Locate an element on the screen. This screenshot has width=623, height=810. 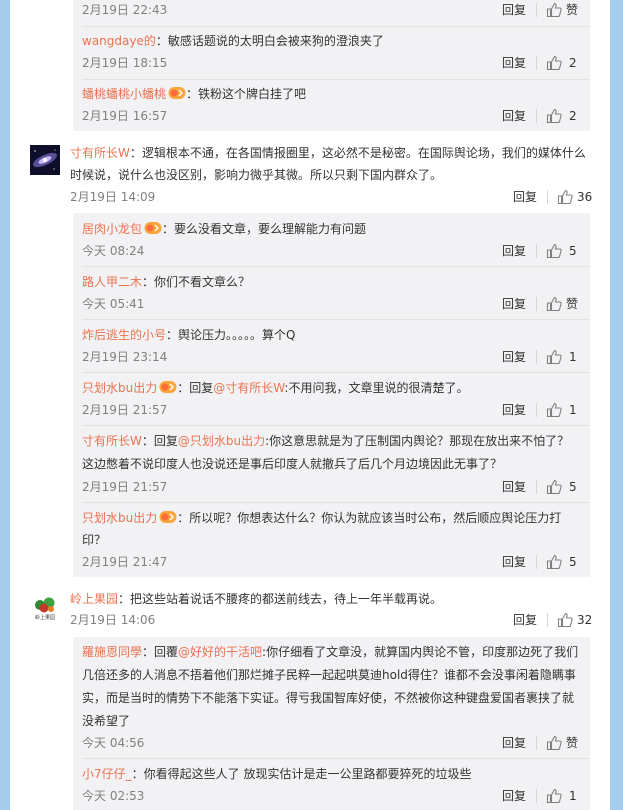
comment-time: 2月19日 14:06 is located at coordinates (113, 620).